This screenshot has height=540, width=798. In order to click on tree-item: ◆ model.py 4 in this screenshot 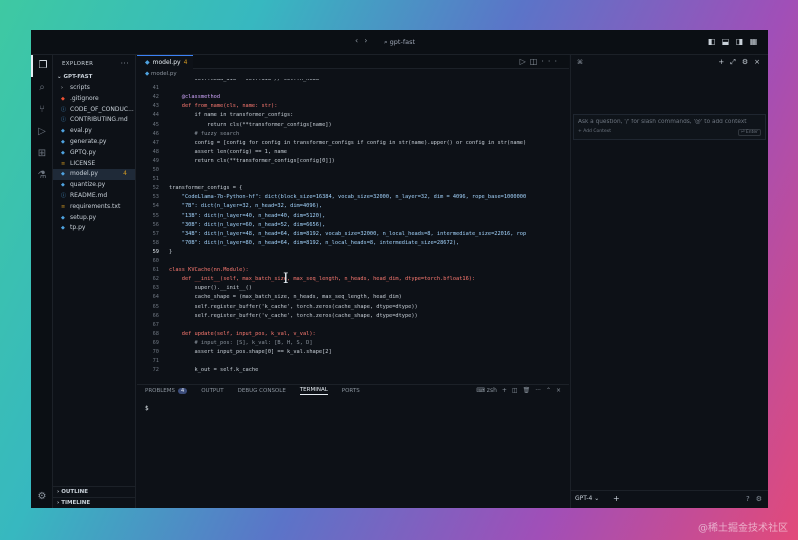, I will do `click(94, 175)`.